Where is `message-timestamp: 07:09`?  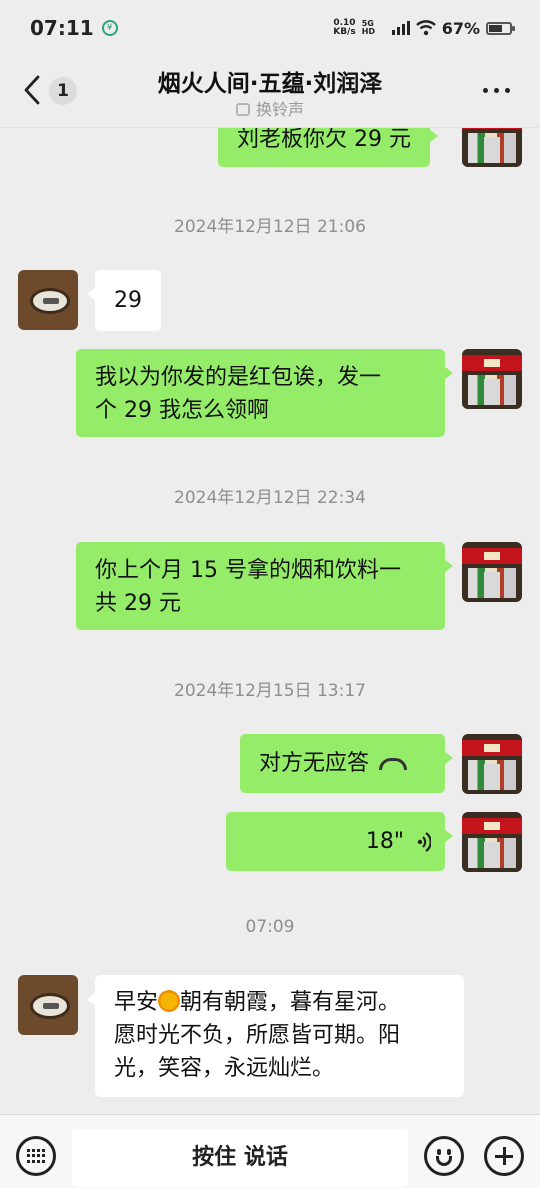
message-timestamp: 07:09 is located at coordinates (270, 927).